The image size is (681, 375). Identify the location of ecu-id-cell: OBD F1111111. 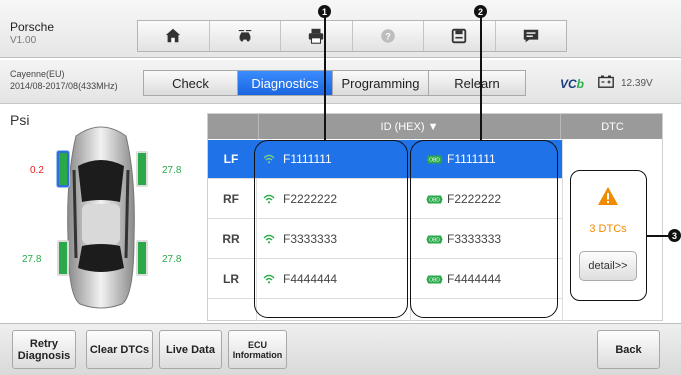
(488, 159).